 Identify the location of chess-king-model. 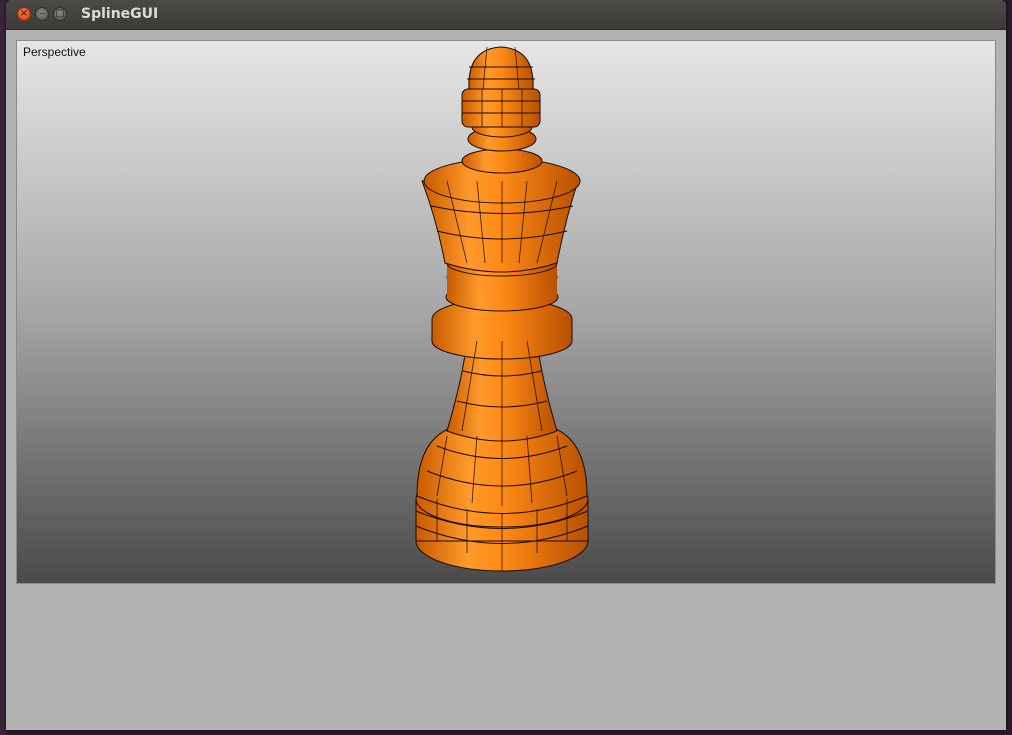
(502, 309).